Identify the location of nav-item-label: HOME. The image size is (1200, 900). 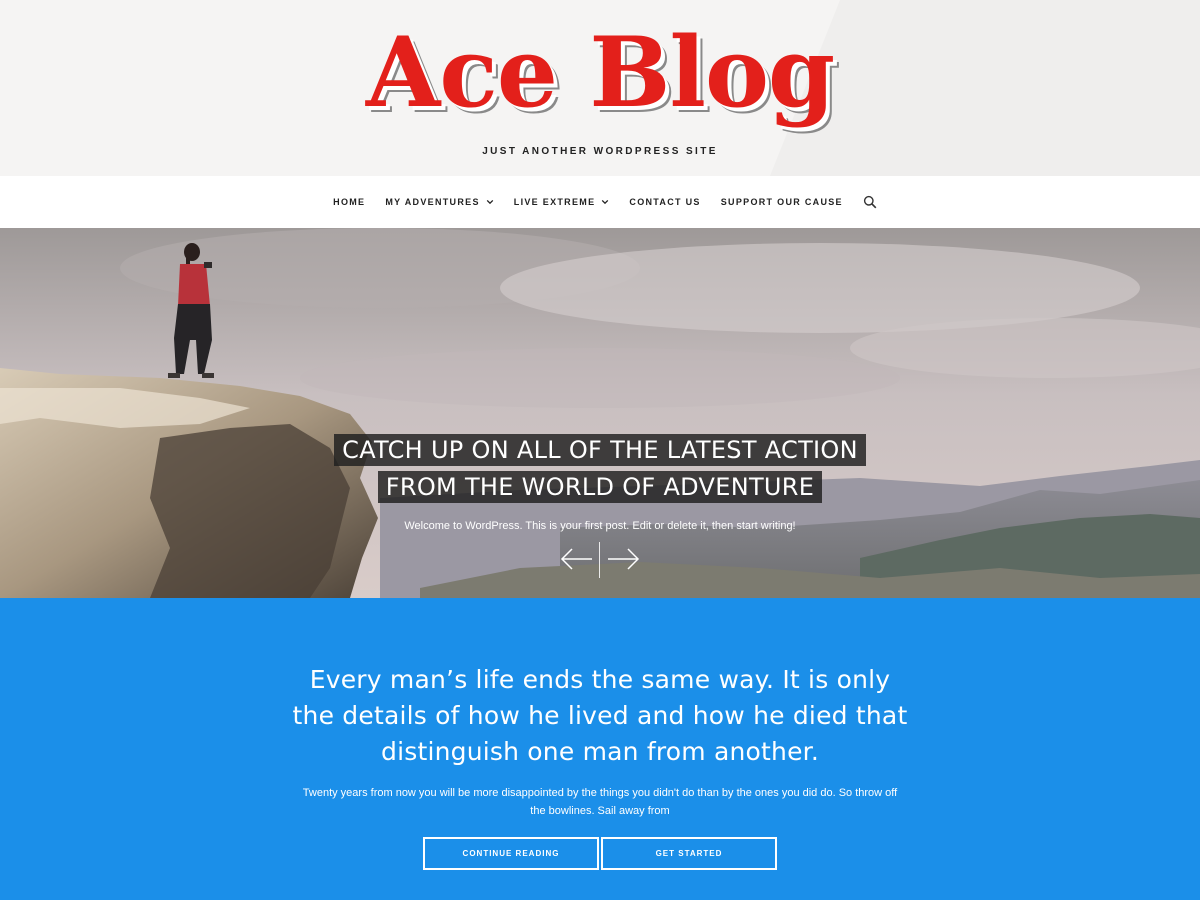
(349, 202).